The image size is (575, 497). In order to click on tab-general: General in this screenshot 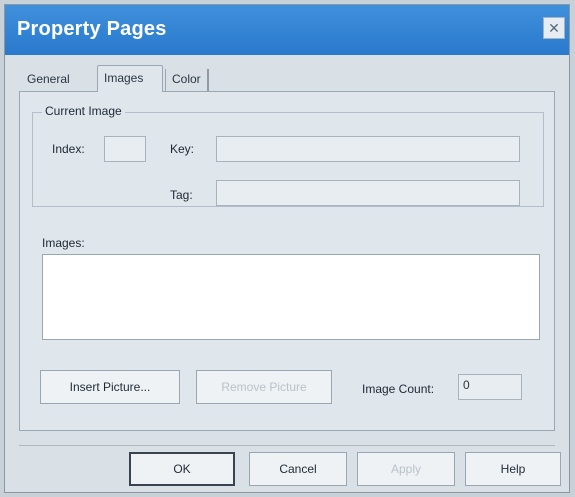, I will do `click(48, 80)`.